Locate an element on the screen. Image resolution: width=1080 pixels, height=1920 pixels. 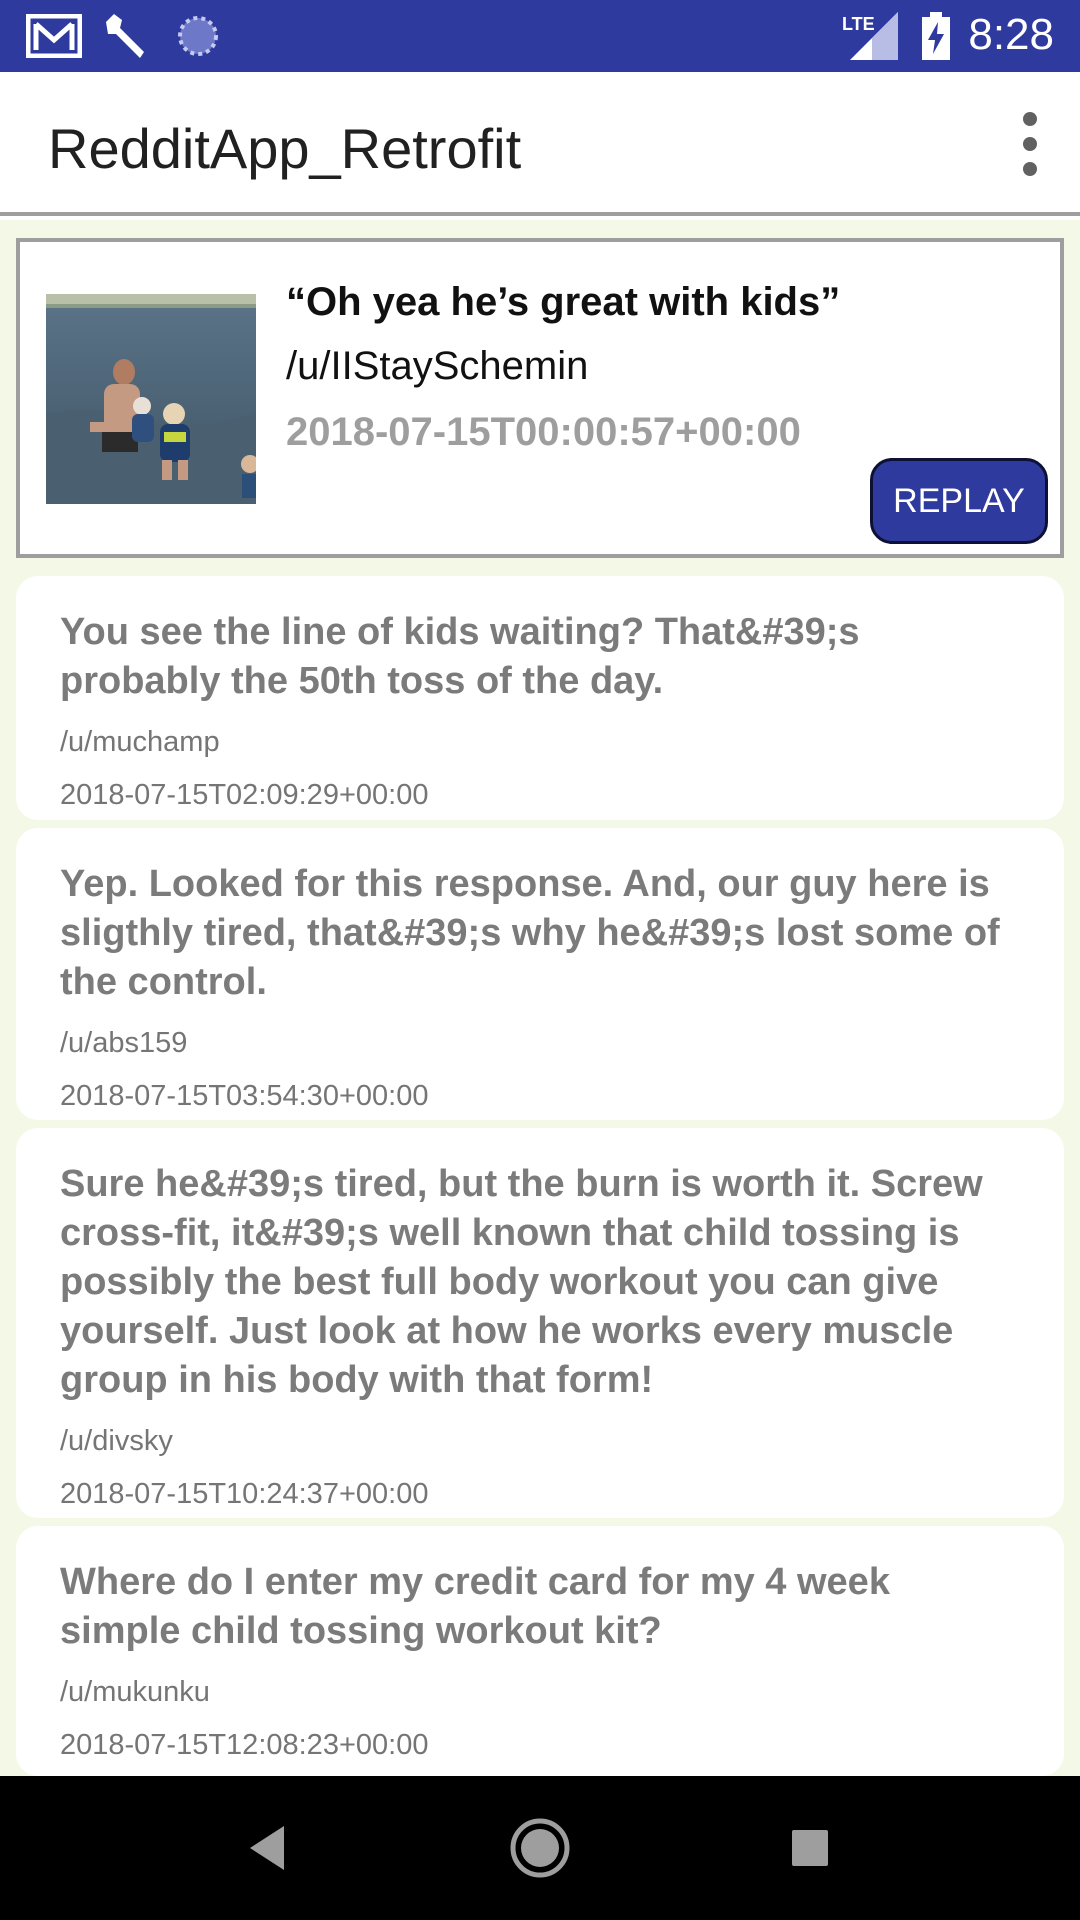
comment-date: 2018-07-15T12:08:23+00:00 is located at coordinates (244, 1745).